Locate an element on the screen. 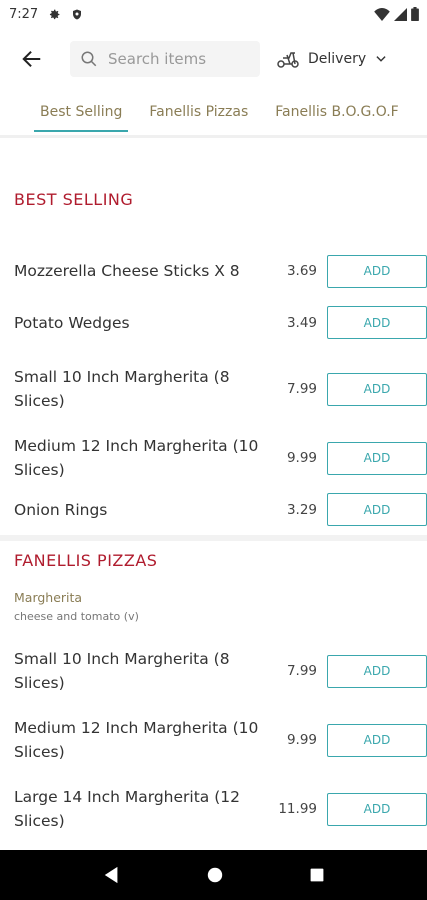 Image resolution: width=427 pixels, height=900 pixels. tab-best-selling: Best Selling is located at coordinates (81, 116).